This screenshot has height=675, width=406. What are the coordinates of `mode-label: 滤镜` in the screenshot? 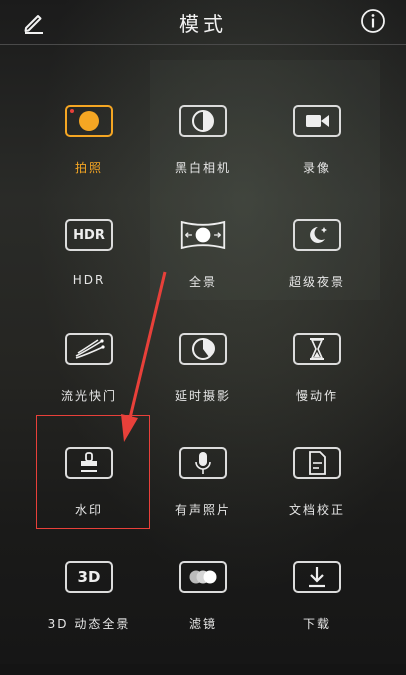 It's located at (202, 624).